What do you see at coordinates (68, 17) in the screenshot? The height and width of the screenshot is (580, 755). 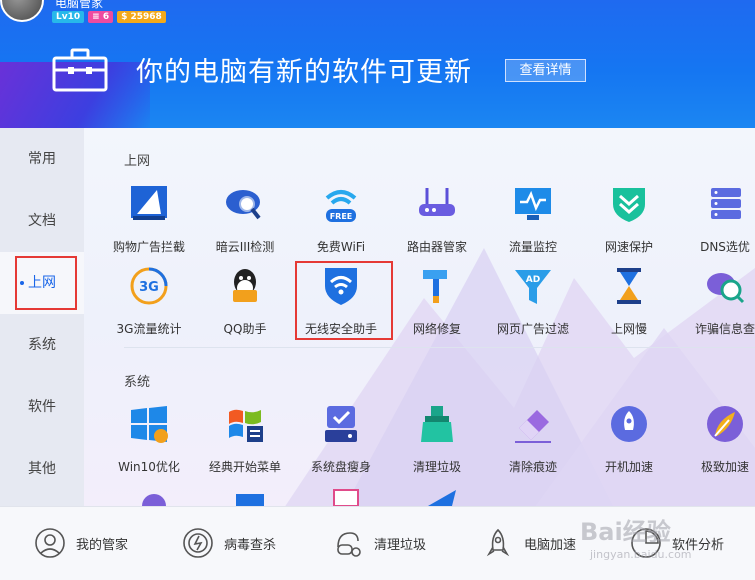 I see `level-badge: Lv10` at bounding box center [68, 17].